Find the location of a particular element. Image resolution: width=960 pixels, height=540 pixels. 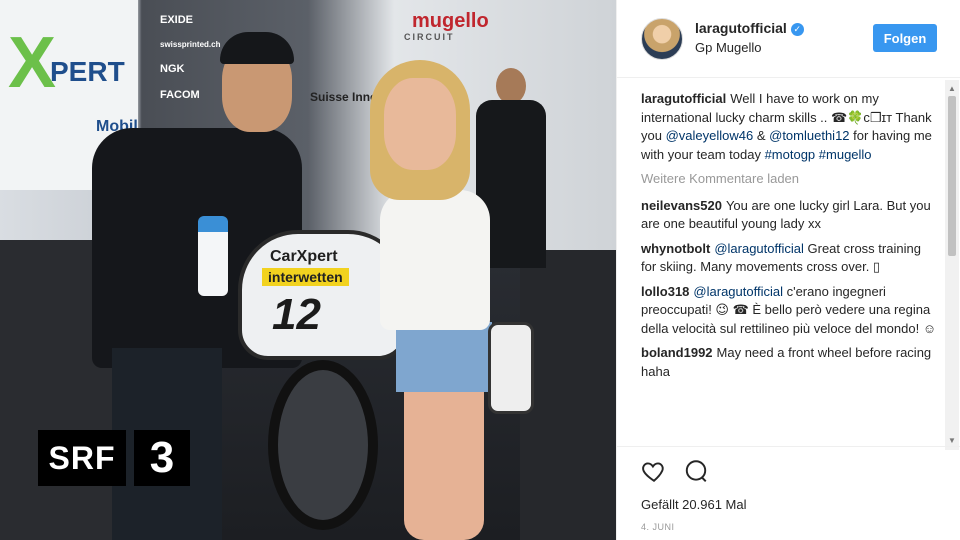

scroll-up-arrow-icon: ▲ is located at coordinates (952, 88).